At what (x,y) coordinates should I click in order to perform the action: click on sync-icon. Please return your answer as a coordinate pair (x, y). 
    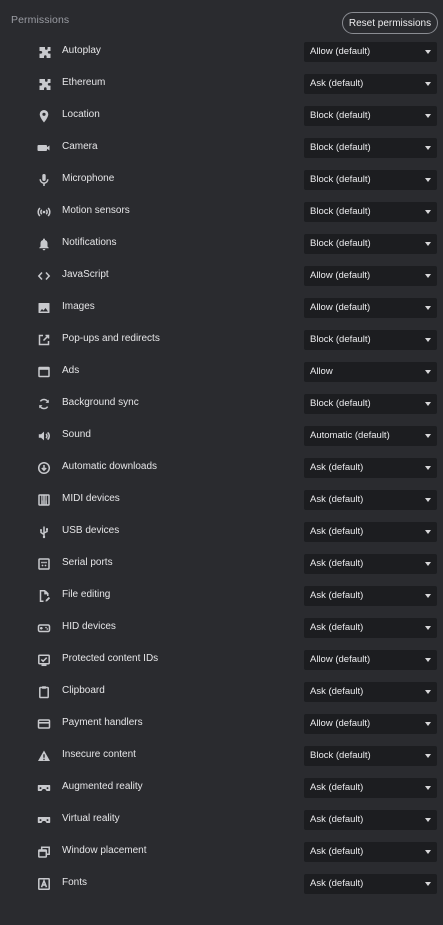
    Looking at the image, I should click on (44, 404).